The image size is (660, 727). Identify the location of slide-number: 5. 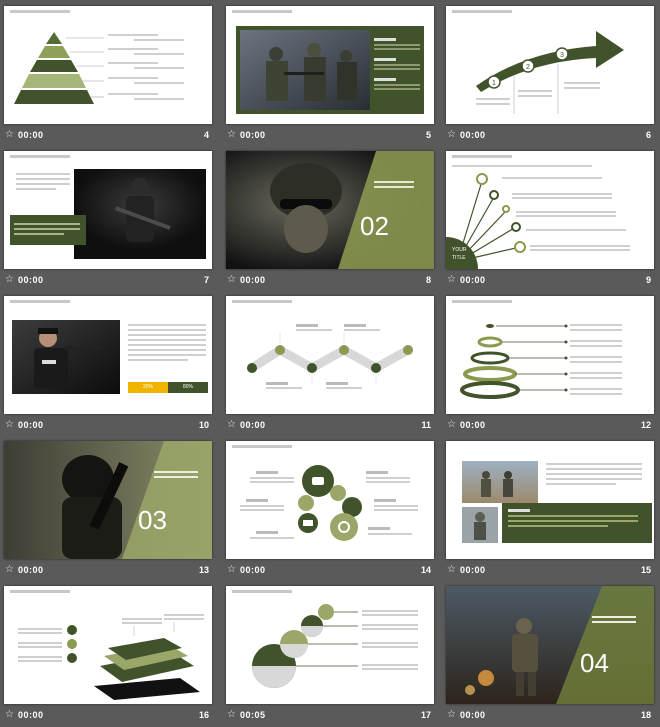
(428, 135).